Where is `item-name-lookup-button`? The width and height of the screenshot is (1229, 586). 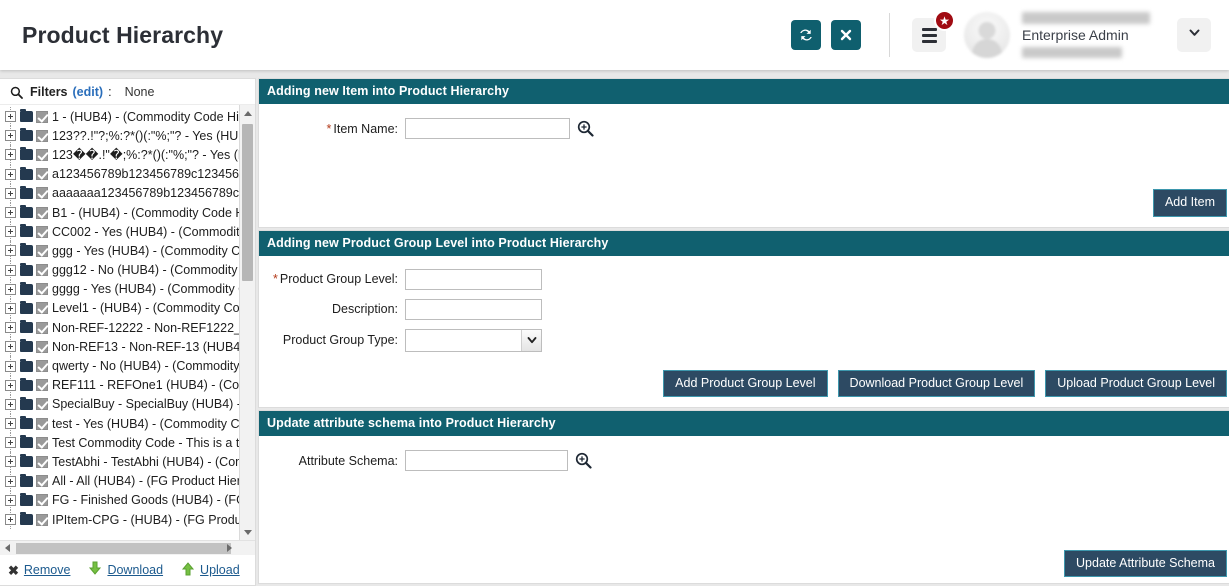
item-name-lookup-button is located at coordinates (585, 128).